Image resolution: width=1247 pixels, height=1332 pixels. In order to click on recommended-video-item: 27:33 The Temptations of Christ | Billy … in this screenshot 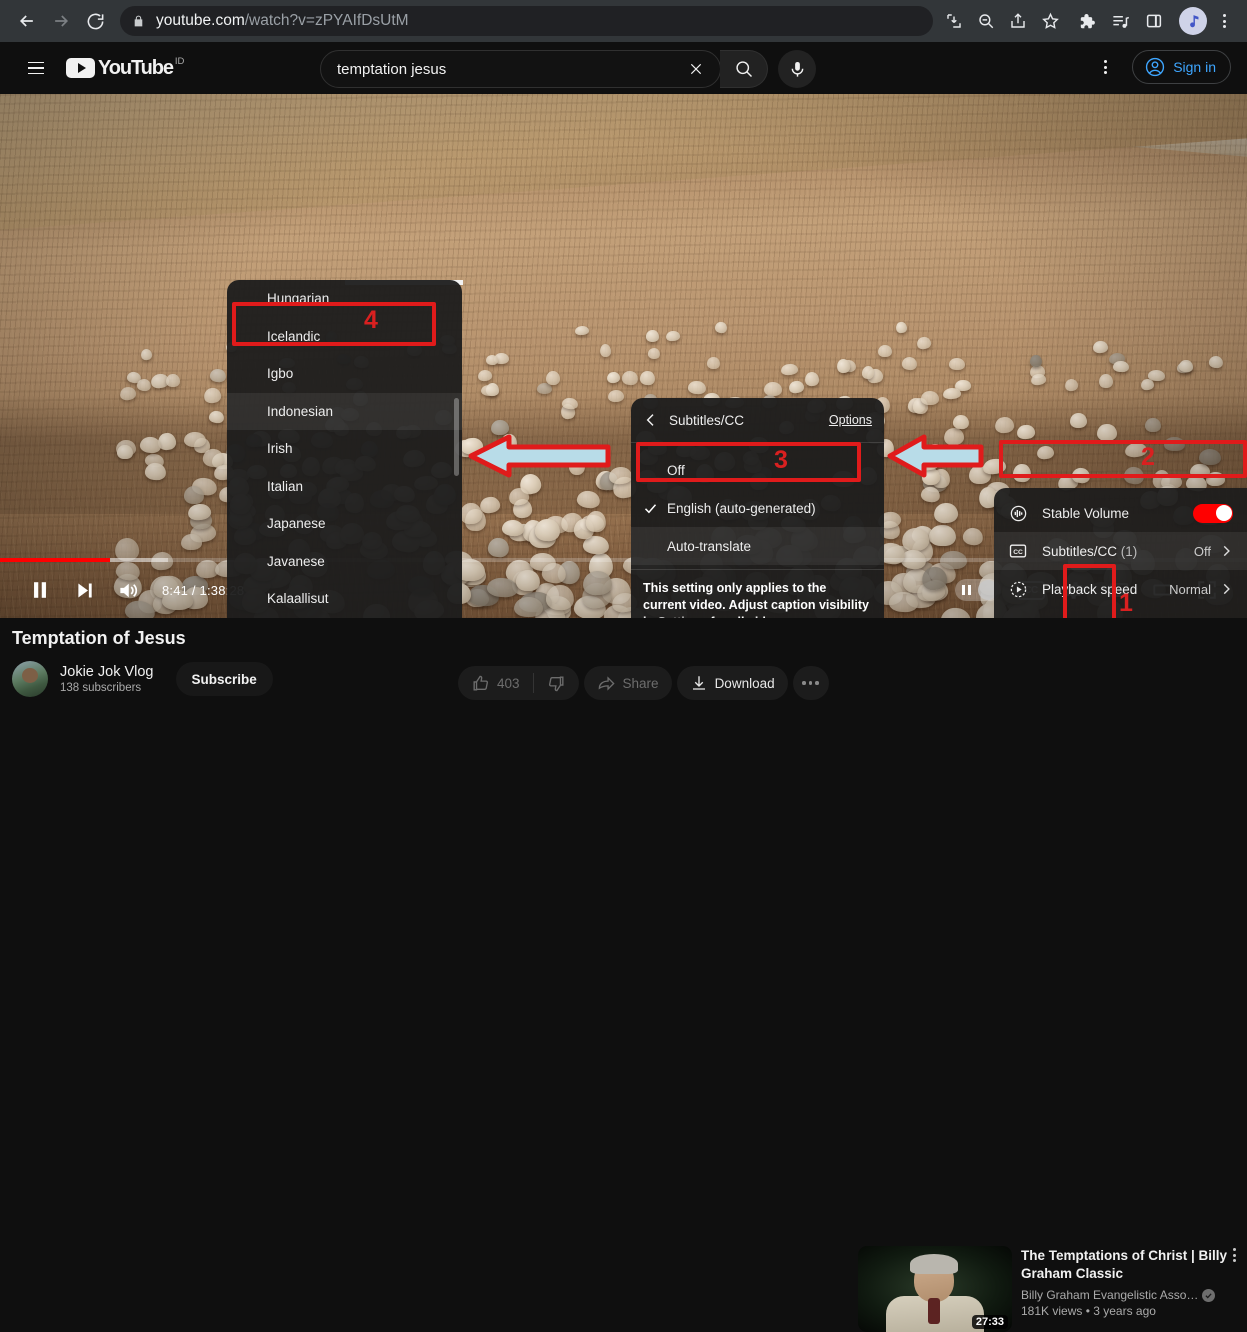, I will do `click(1047, 1289)`.